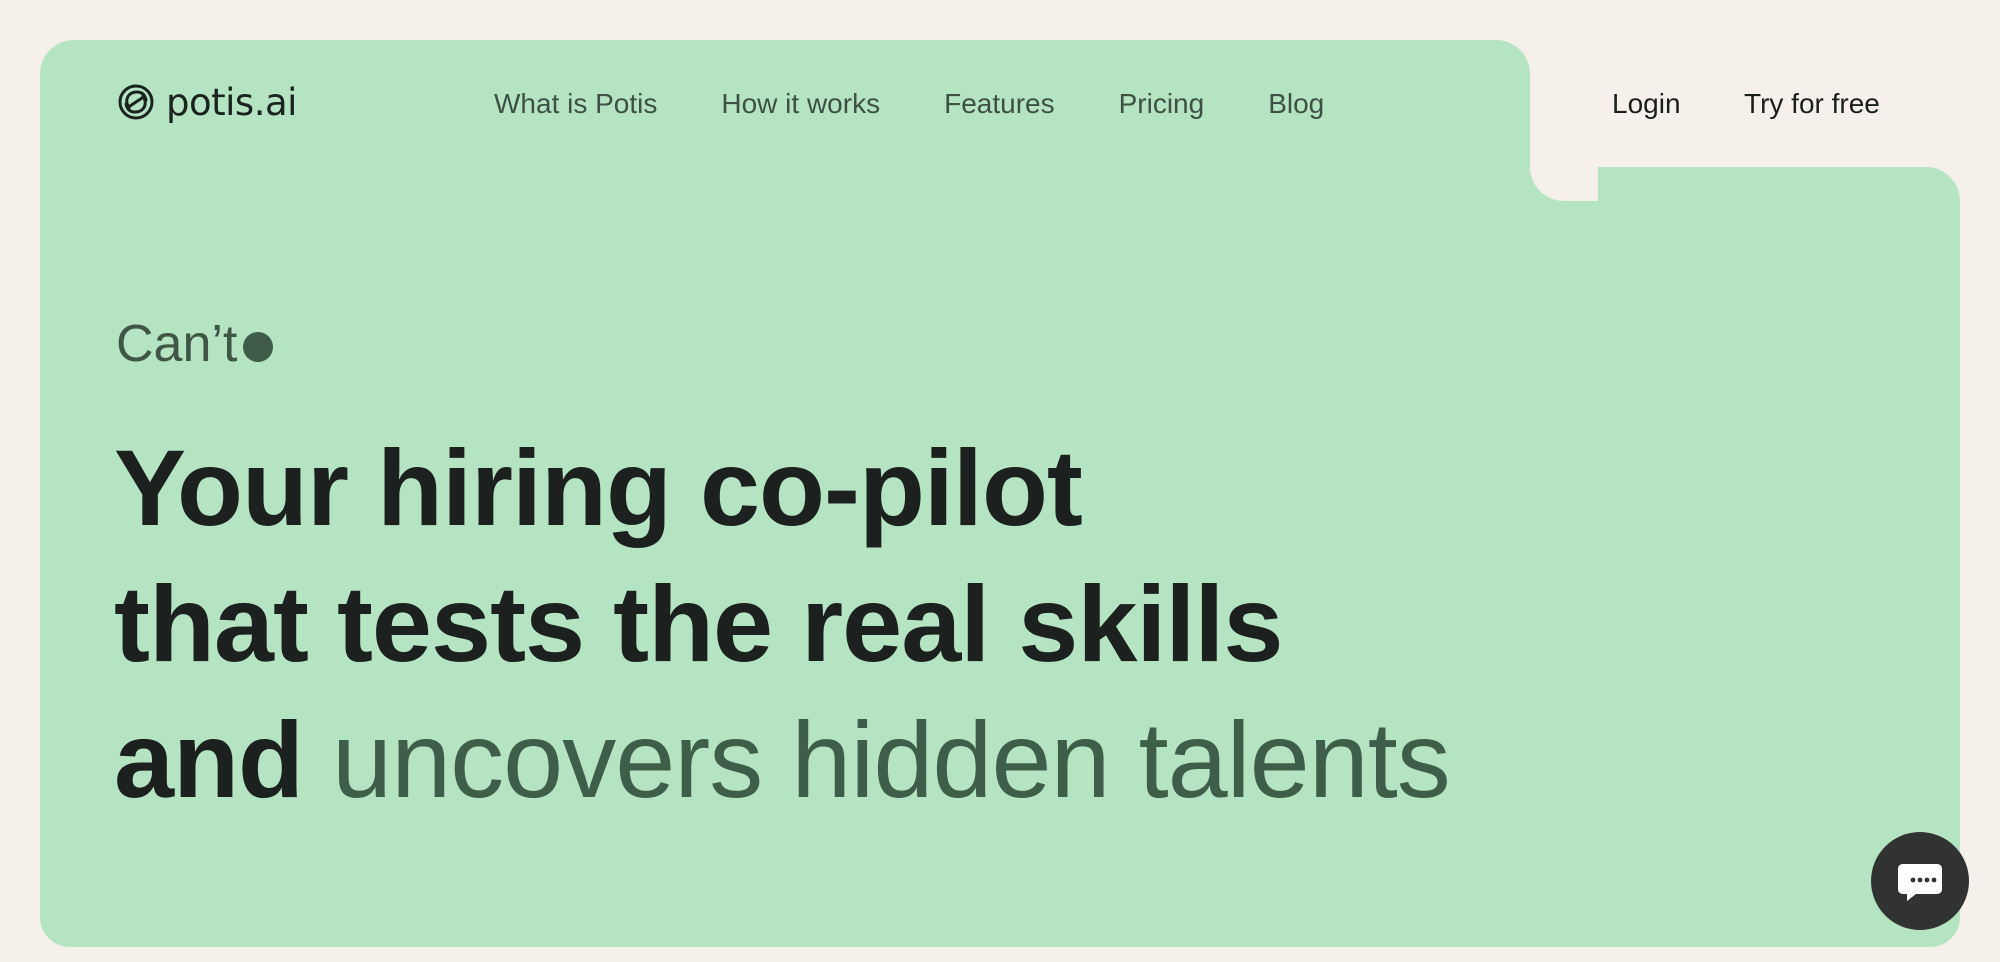 The image size is (2000, 962). Describe the element at coordinates (698, 623) in the screenshot. I see `hero-headline-line-2: that tests the real skills` at that location.